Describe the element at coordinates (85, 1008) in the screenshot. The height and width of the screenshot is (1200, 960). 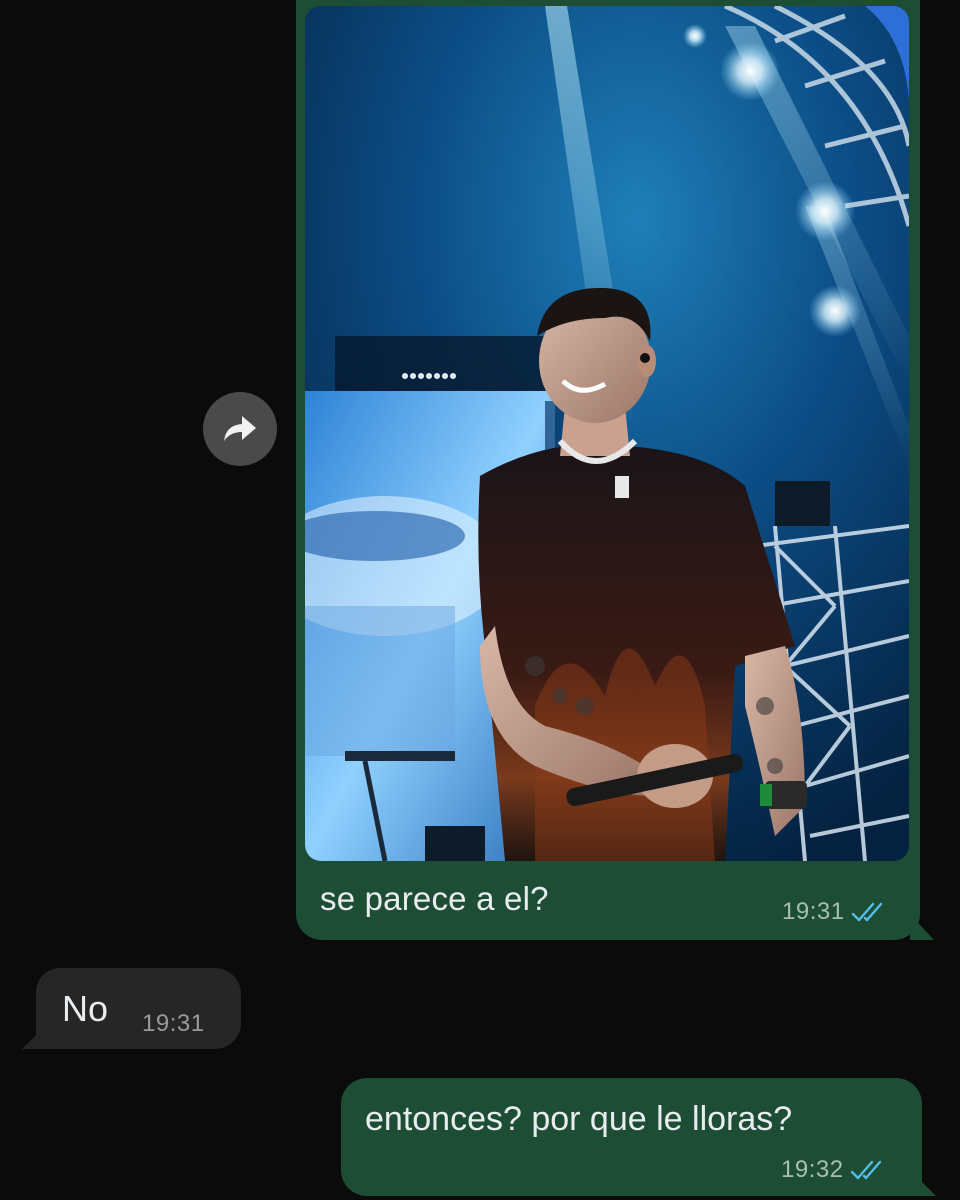
I see `message-text: No` at that location.